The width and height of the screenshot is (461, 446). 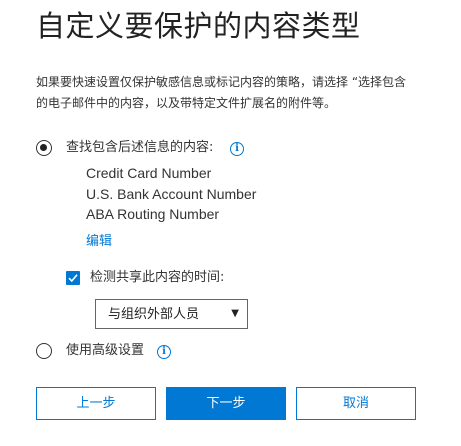 I want to click on detect-sharing-label: 检测共享此内容的时间:, so click(x=157, y=277).